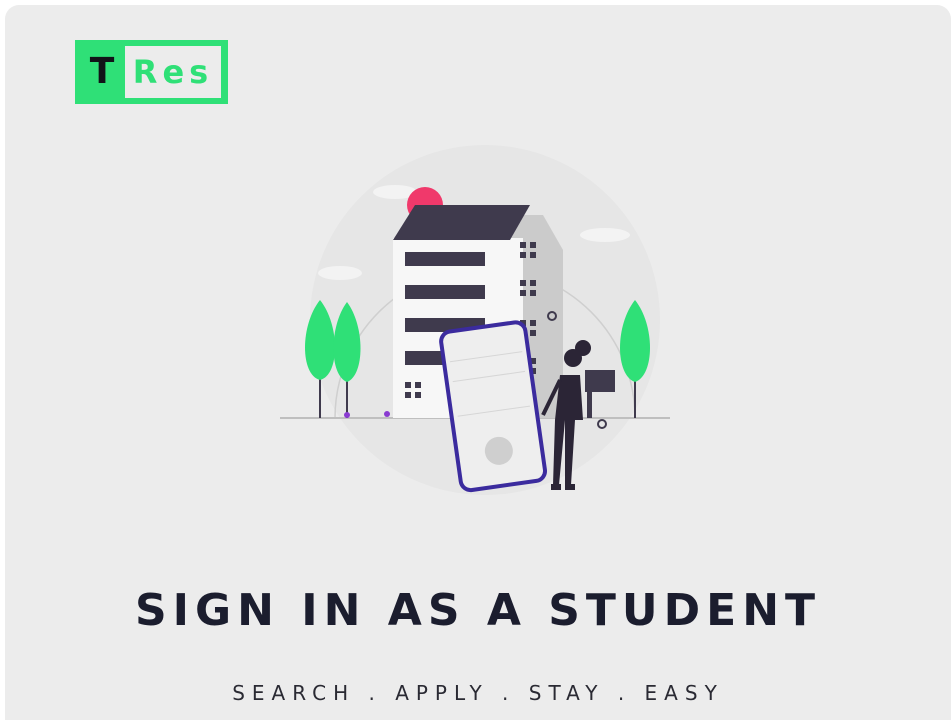  Describe the element at coordinates (461, 222) in the screenshot. I see `building-roof` at that location.